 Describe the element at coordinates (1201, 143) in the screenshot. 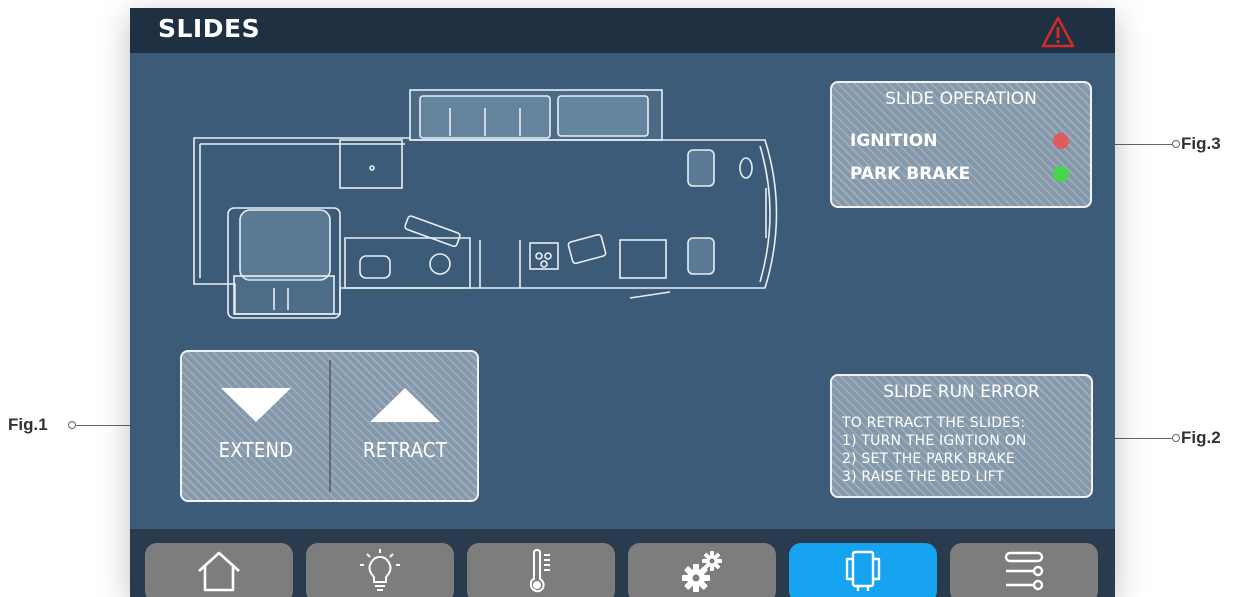

I see `fig3-annotation: Fig.3` at that location.